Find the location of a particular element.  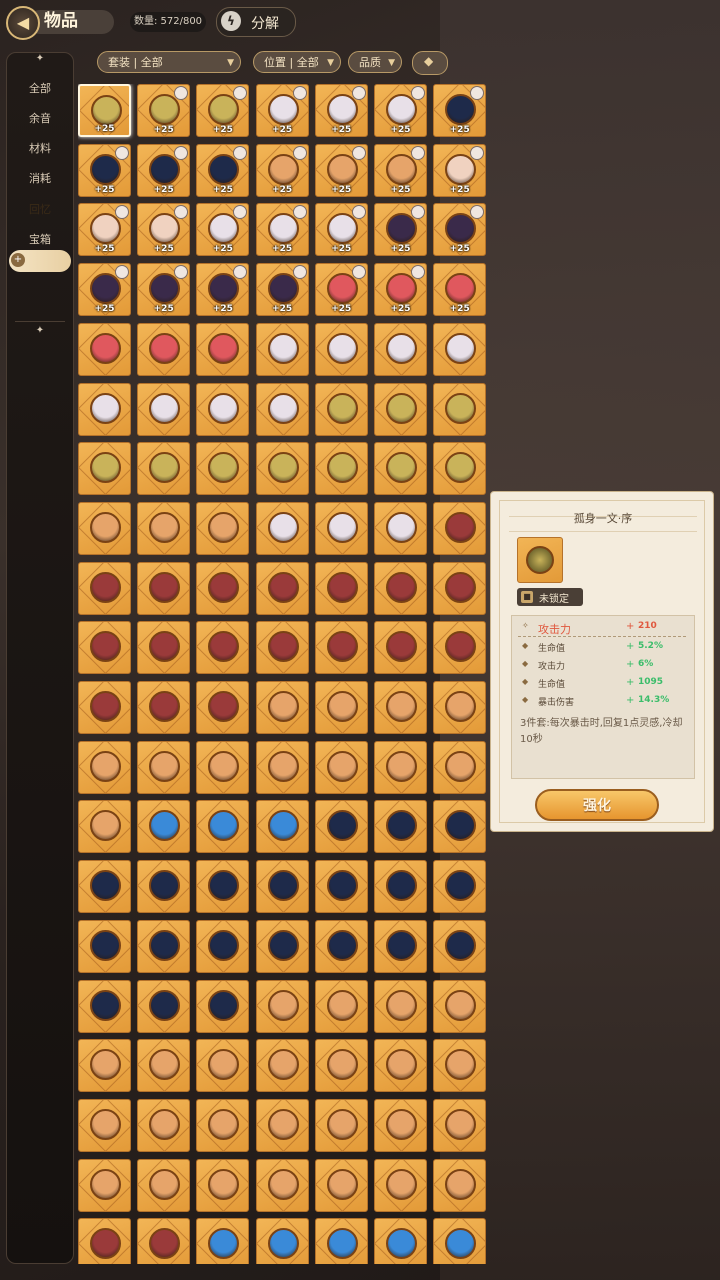

sidebar-item-chests: 宝箱 is located at coordinates (40, 240).